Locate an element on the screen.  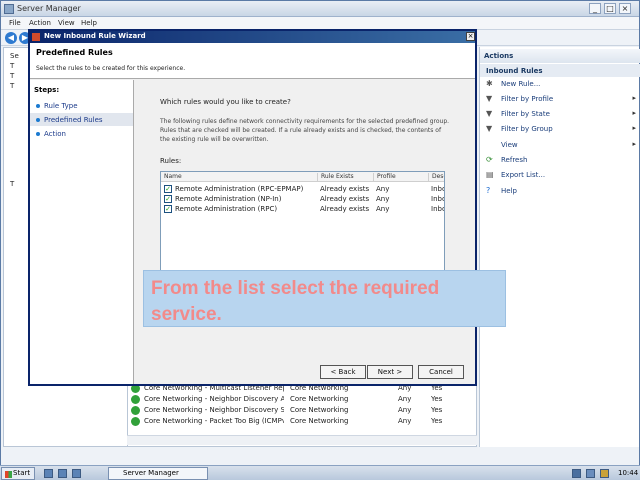
start-button: Start is located at coordinates (18, 473).